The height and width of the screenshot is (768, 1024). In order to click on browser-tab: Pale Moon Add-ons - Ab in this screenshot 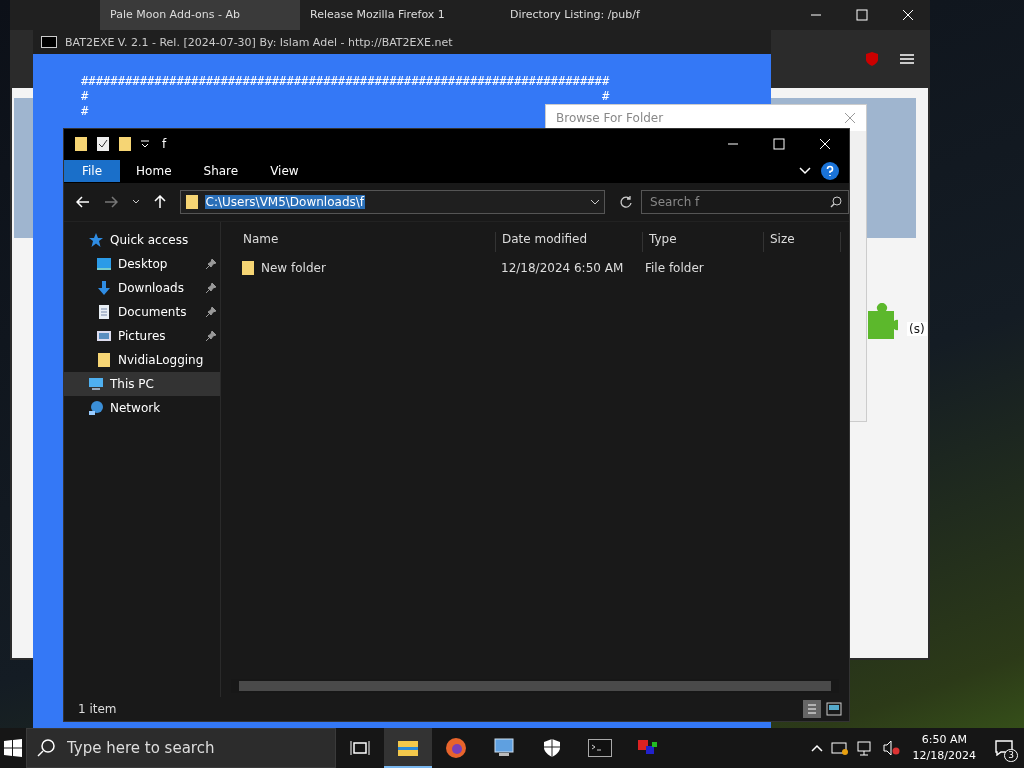, I will do `click(200, 15)`.